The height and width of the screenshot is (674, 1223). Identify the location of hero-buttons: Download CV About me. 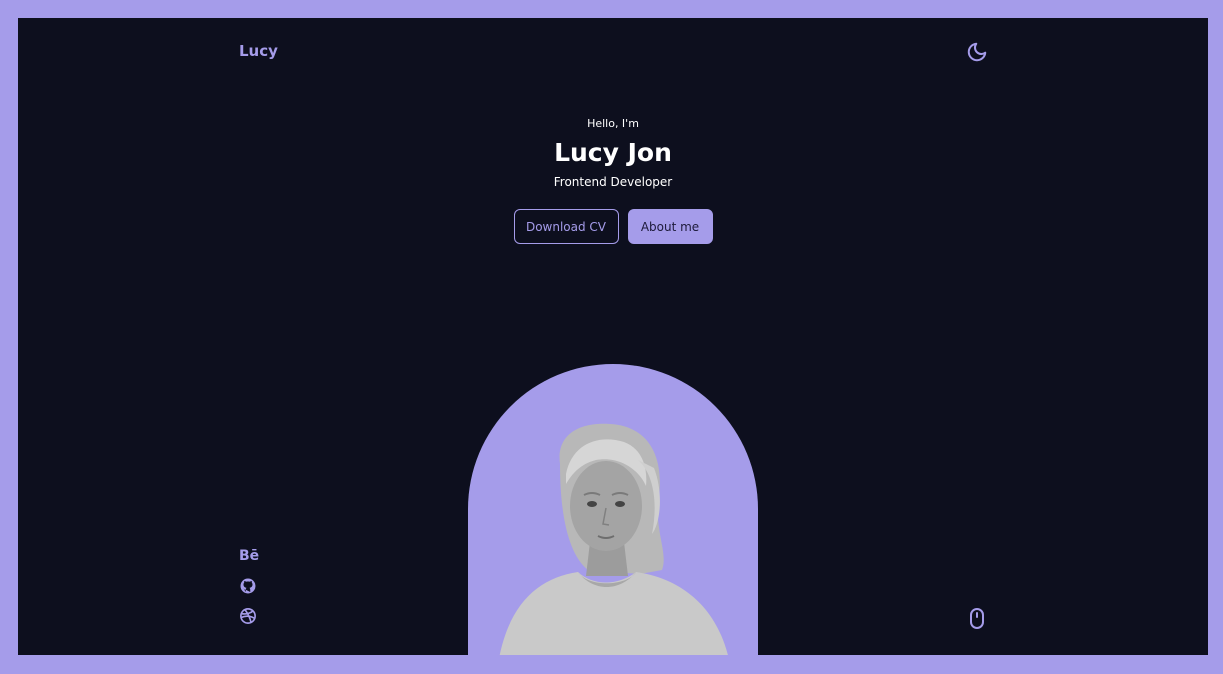
(613, 226).